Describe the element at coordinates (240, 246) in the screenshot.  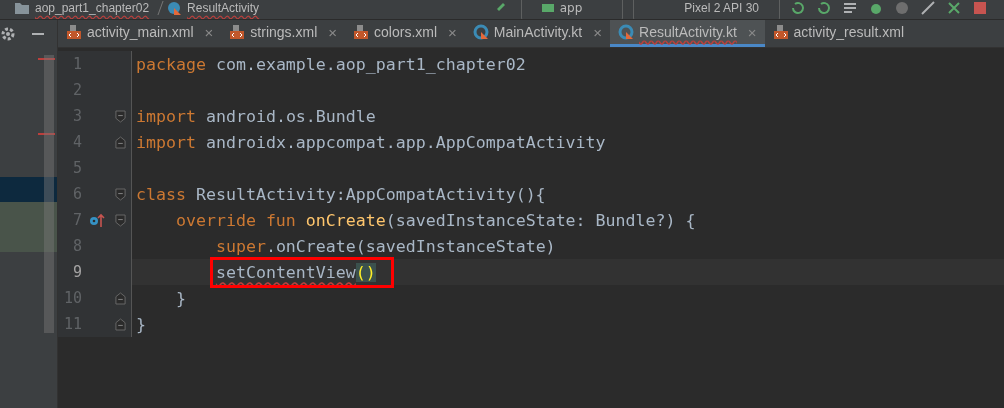
I see `code-token: super` at that location.